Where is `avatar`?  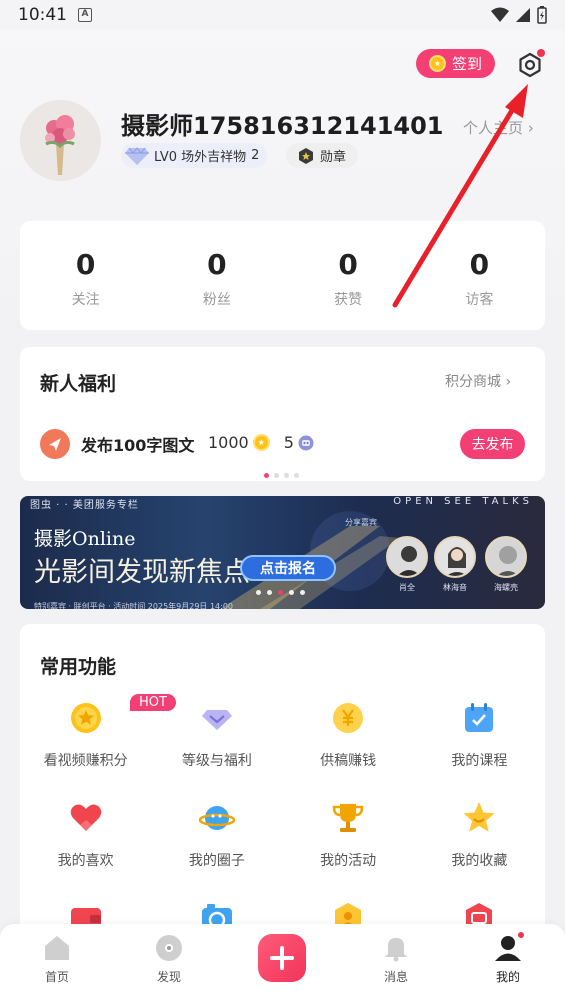
avatar is located at coordinates (60, 140).